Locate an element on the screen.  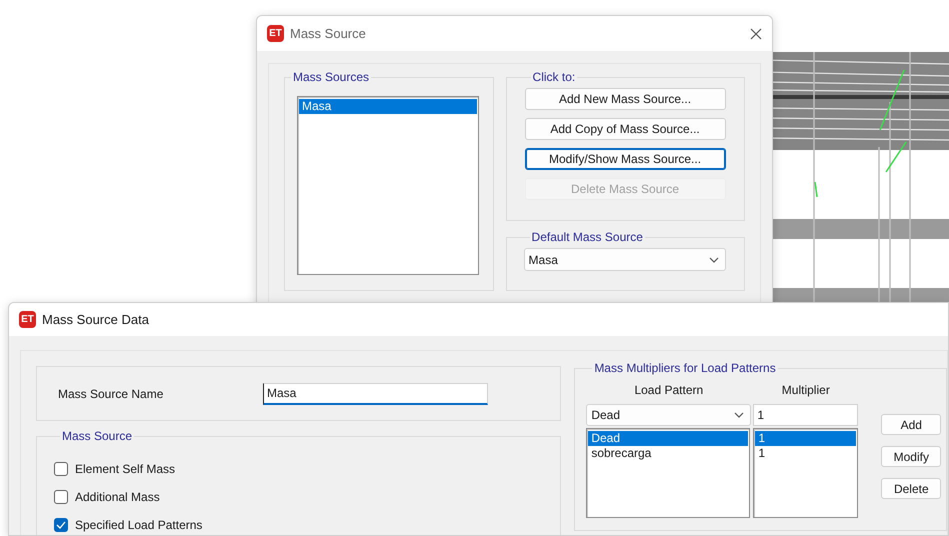
dialog-button: Delete is located at coordinates (911, 488).